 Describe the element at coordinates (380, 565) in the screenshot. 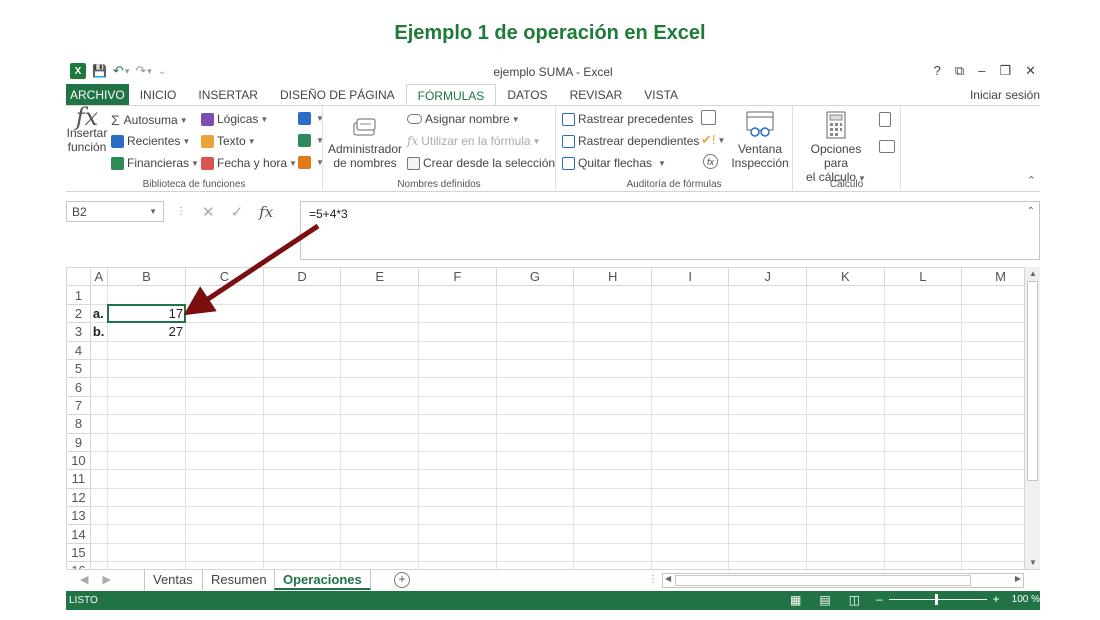

I see `cell-e16` at that location.